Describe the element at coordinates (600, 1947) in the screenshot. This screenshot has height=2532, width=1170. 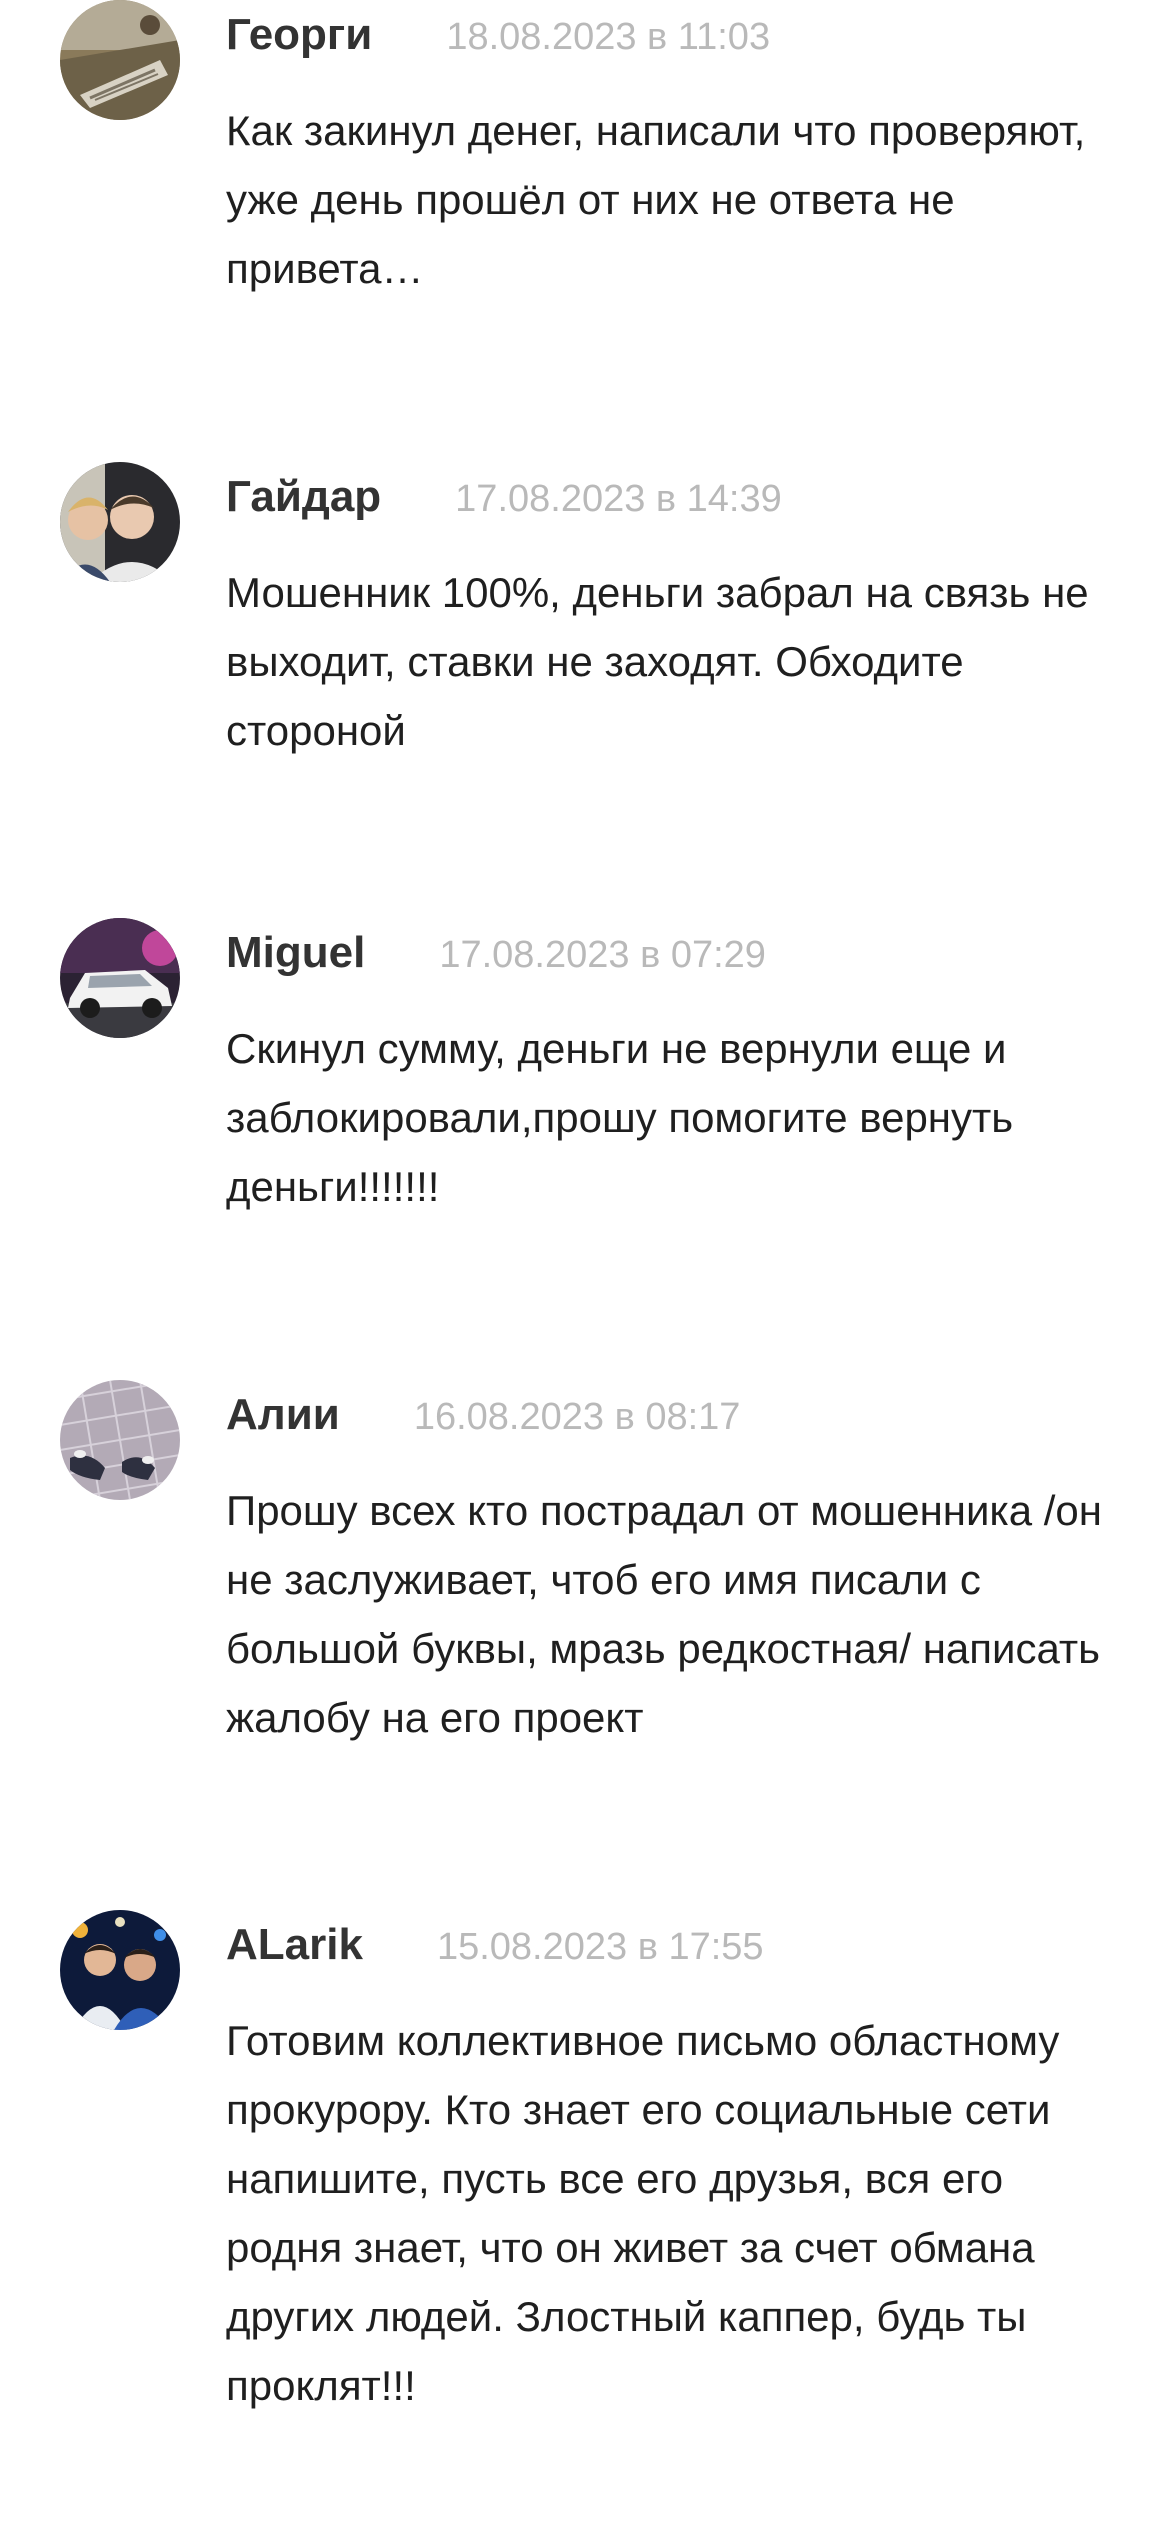
I see `comment-date: 15.08.2023 в 17:55` at that location.